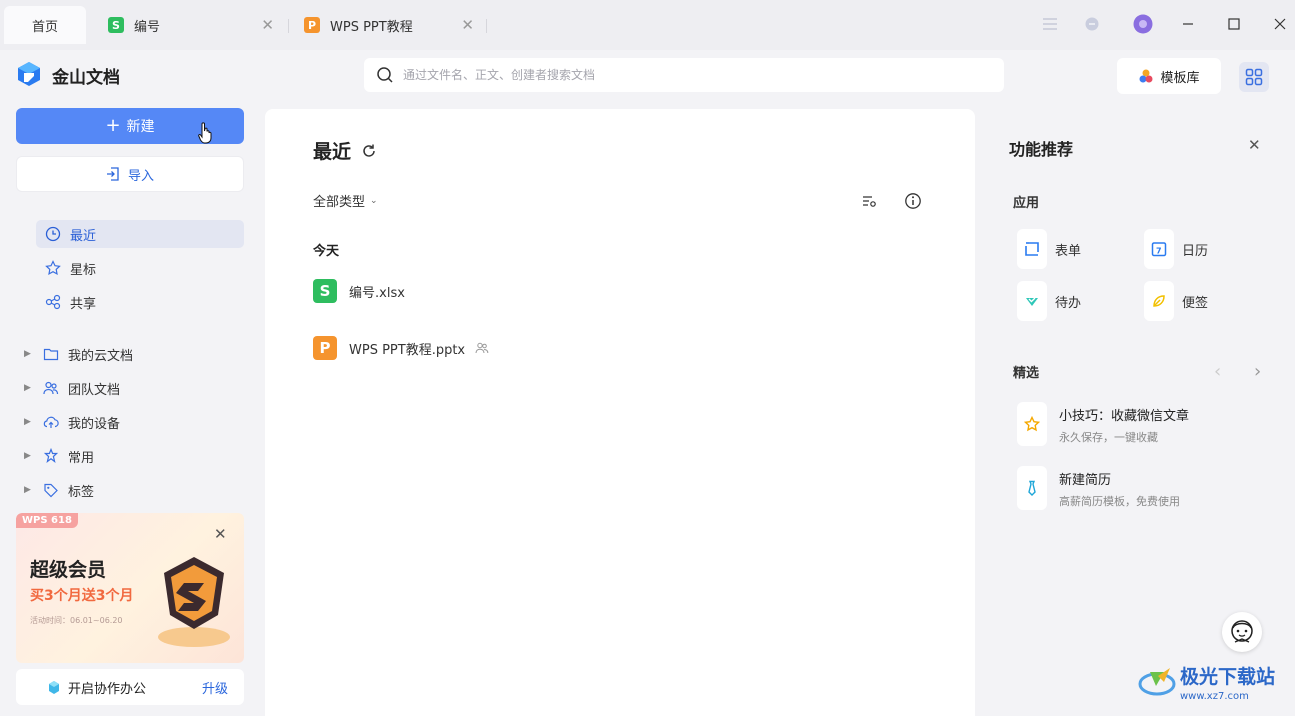 The width and height of the screenshot is (1295, 716). Describe the element at coordinates (1280, 24) in the screenshot. I see `close-window-icon` at that location.